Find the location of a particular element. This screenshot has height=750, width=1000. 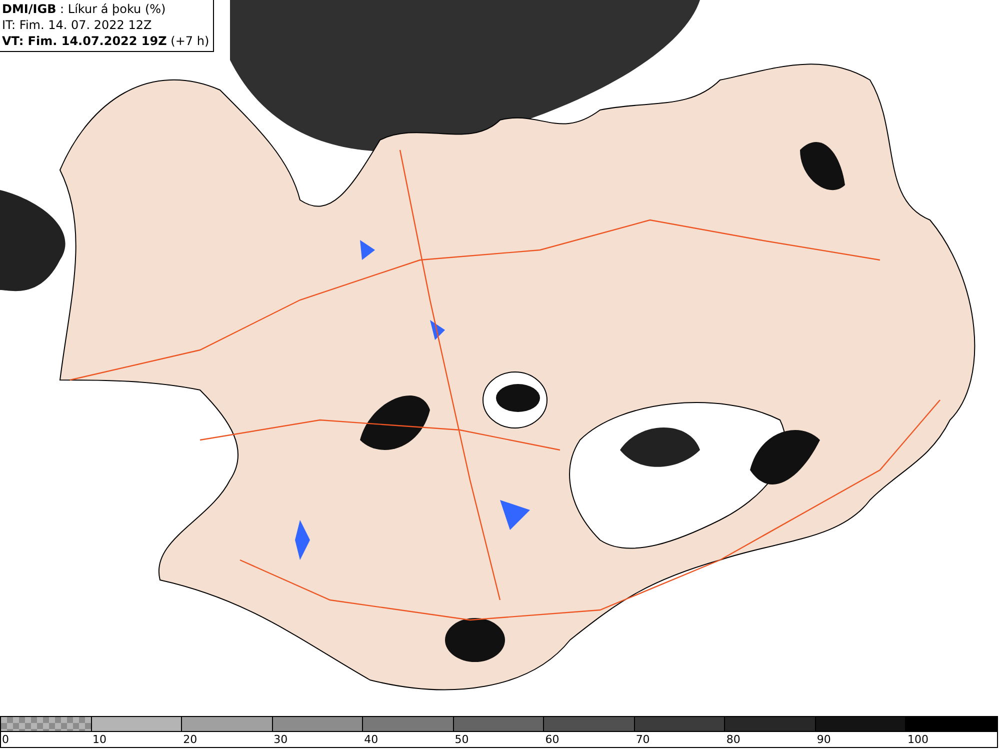

info-text: DMI/IGB : Líkur á þoku (%) is located at coordinates (84, 9).